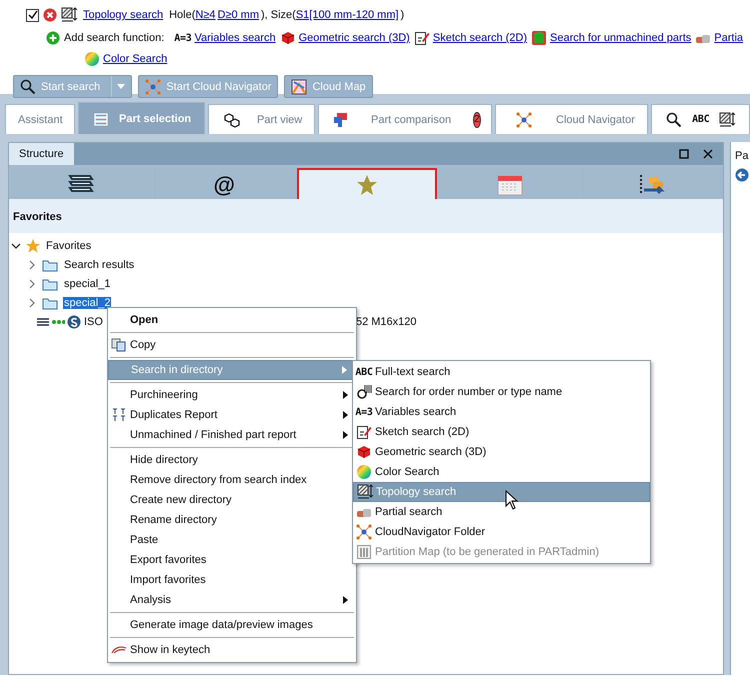  Describe the element at coordinates (119, 345) in the screenshot. I see `copy-icon` at that location.